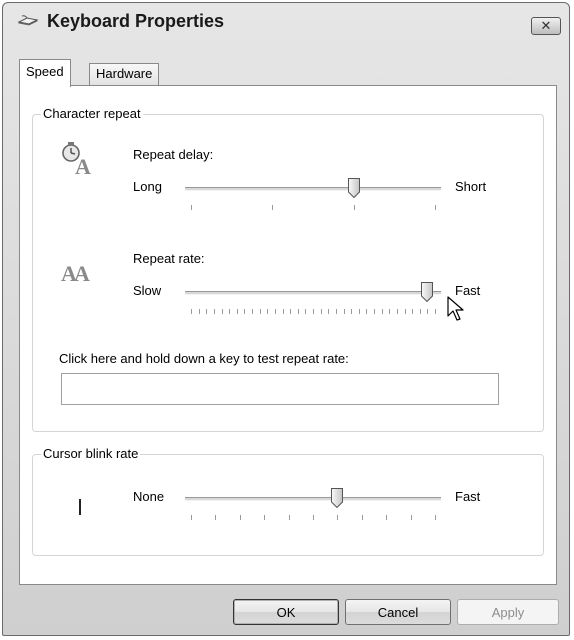 The image size is (574, 640). I want to click on repeat-delay-min-label: Long, so click(147, 186).